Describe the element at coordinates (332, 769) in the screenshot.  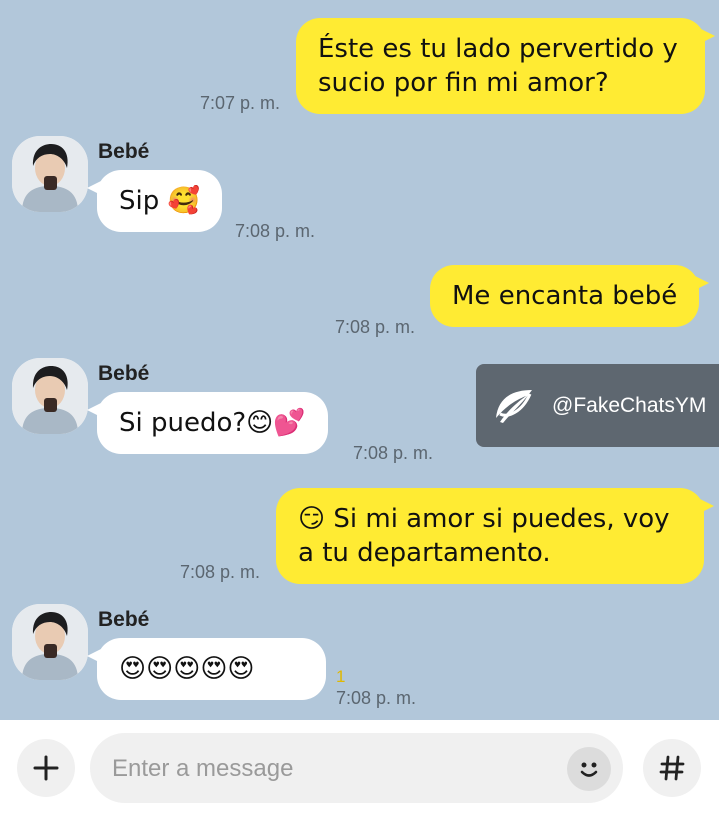
I see `message-input` at that location.